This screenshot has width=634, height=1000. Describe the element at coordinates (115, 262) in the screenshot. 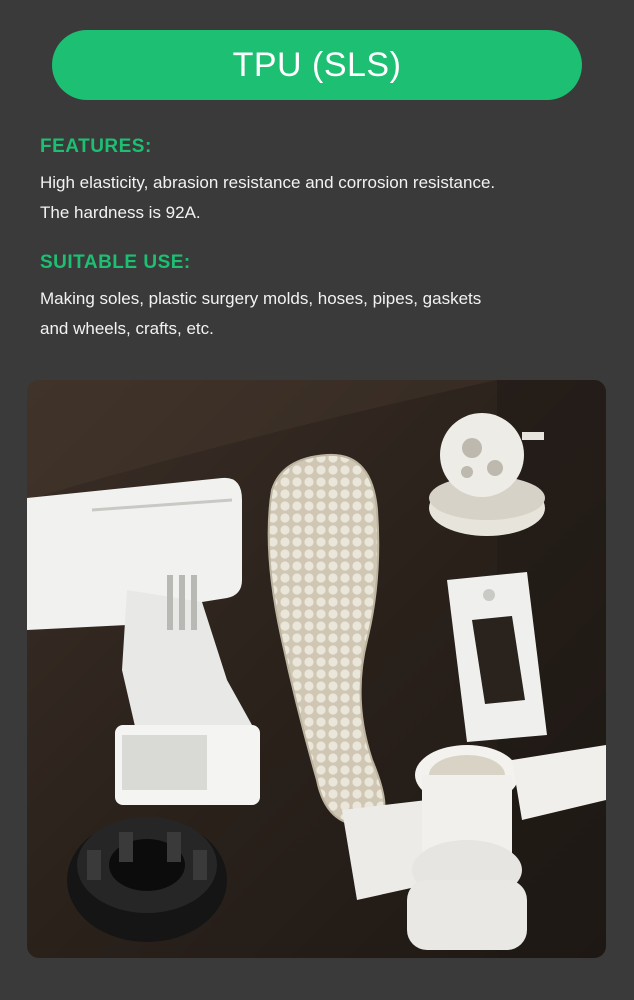

I see `suitable-use-heading: SUITABLE USE:` at that location.